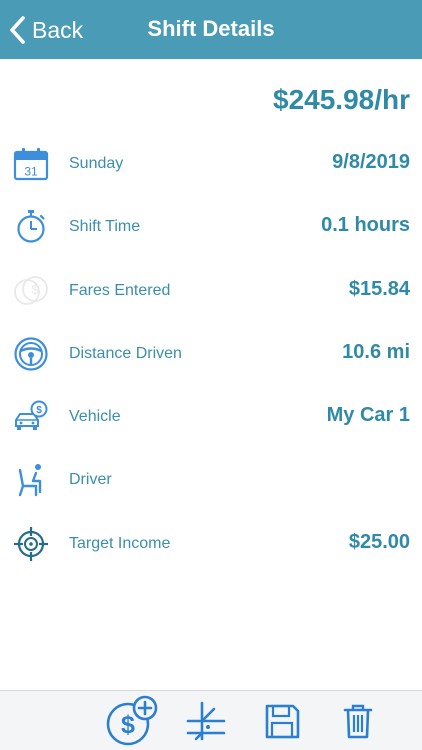  What do you see at coordinates (376, 352) in the screenshot?
I see `detail-value-distance-driven: 10.6 mi` at bounding box center [376, 352].